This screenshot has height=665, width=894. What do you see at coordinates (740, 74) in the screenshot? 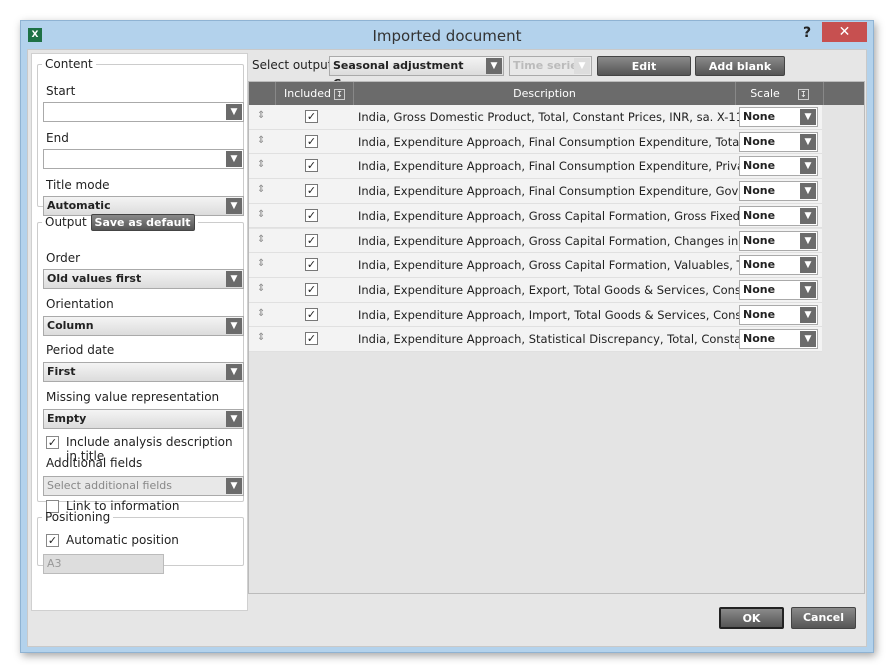
I see `add-blank-item-button: Add blank item` at bounding box center [740, 74].